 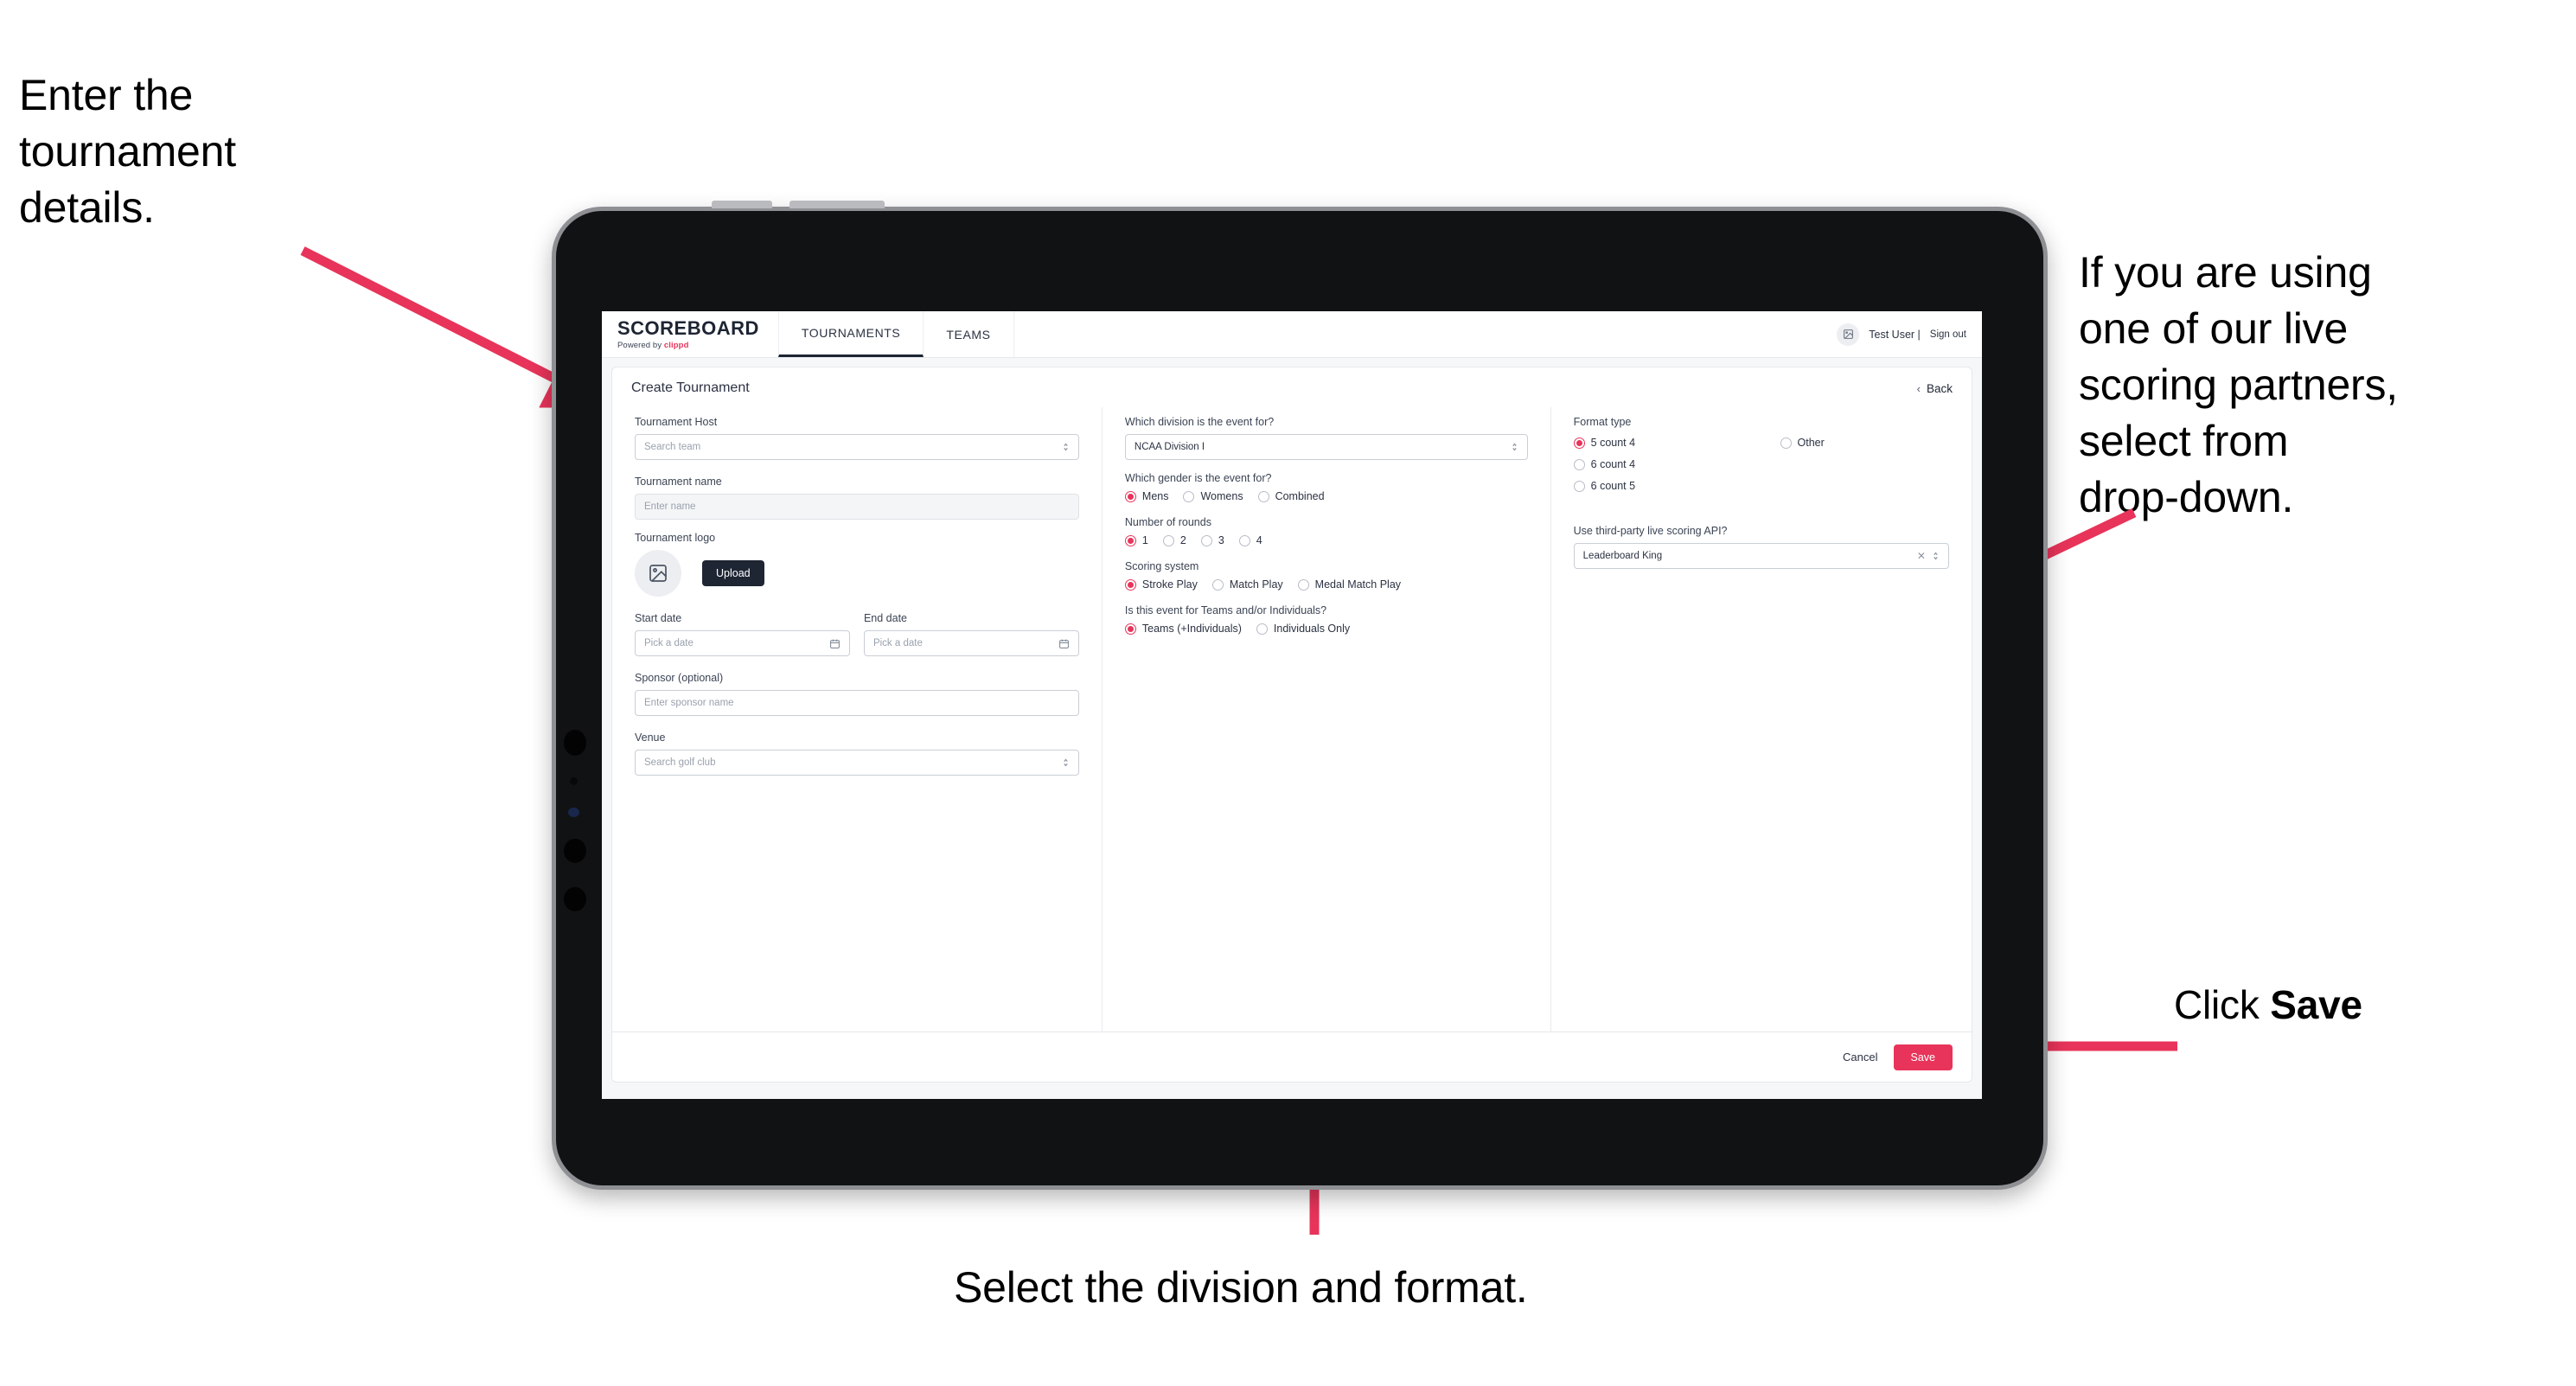 I want to click on live-scoring-api-select: Leaderboard King ✕, so click(x=1761, y=556).